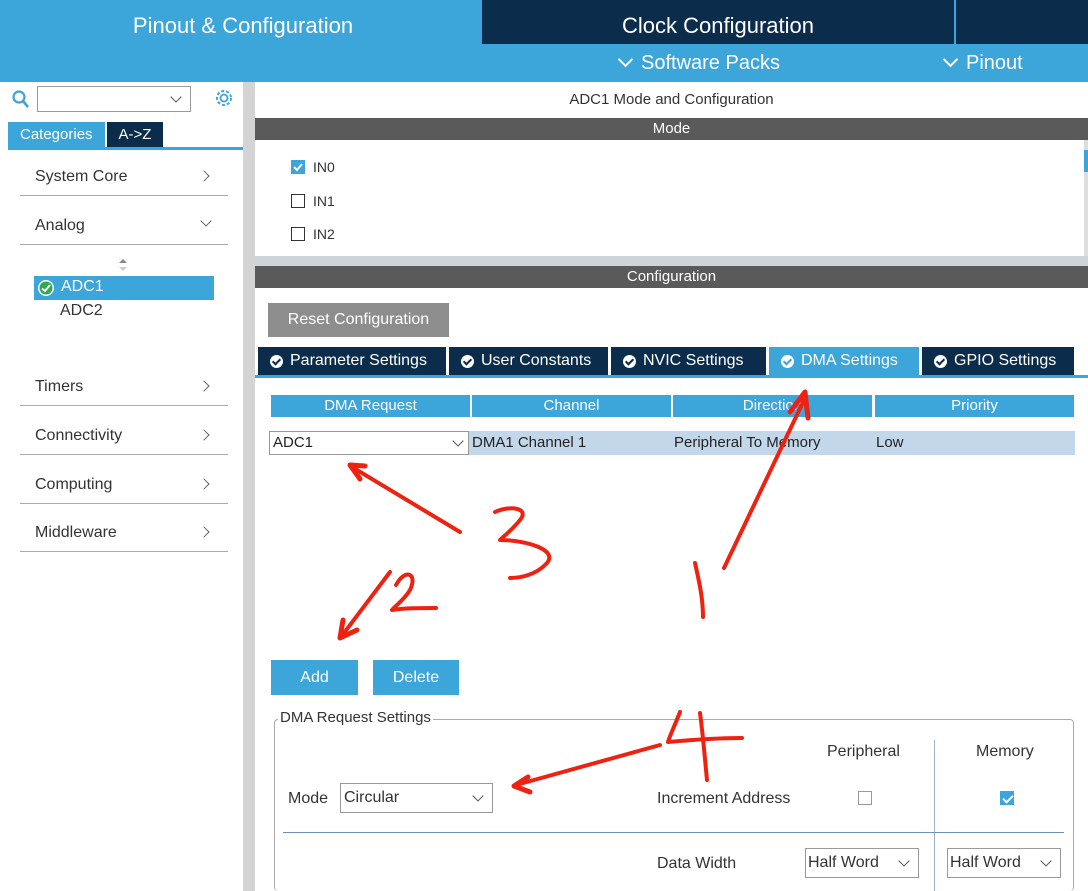 This screenshot has height=891, width=1088. What do you see at coordinates (670, 198) in the screenshot?
I see `mode-panel: IN0 IN1 IN2` at bounding box center [670, 198].